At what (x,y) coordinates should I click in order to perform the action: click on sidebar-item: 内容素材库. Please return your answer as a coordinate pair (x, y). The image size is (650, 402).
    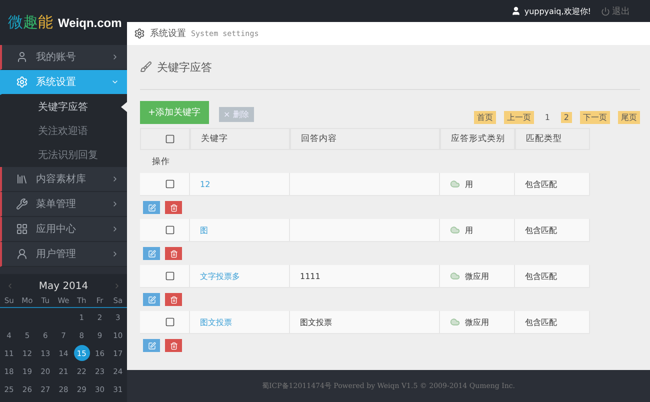
    Looking at the image, I should click on (63, 179).